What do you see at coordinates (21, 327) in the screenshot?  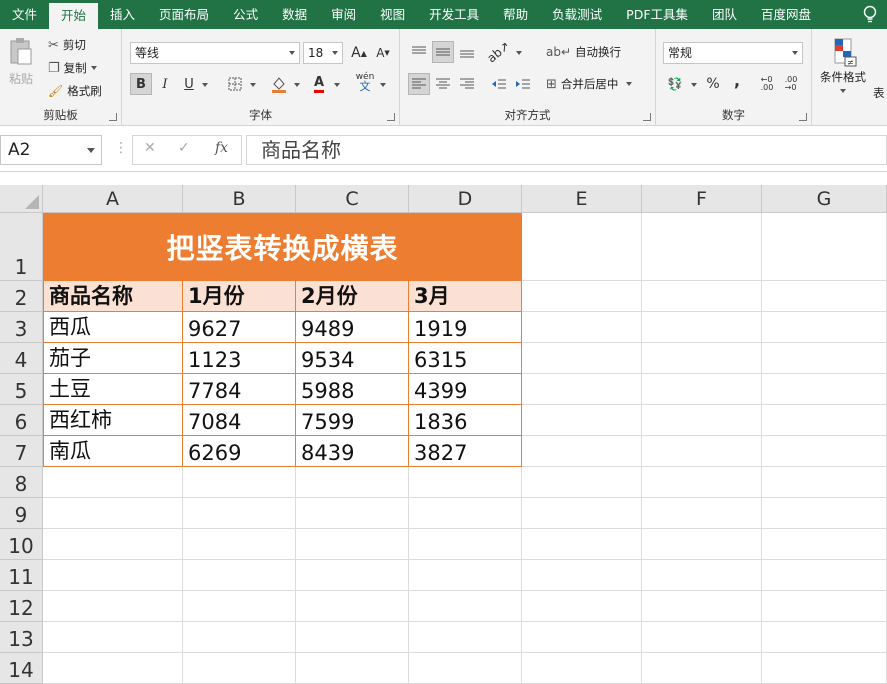 I see `row-header-3: 3` at bounding box center [21, 327].